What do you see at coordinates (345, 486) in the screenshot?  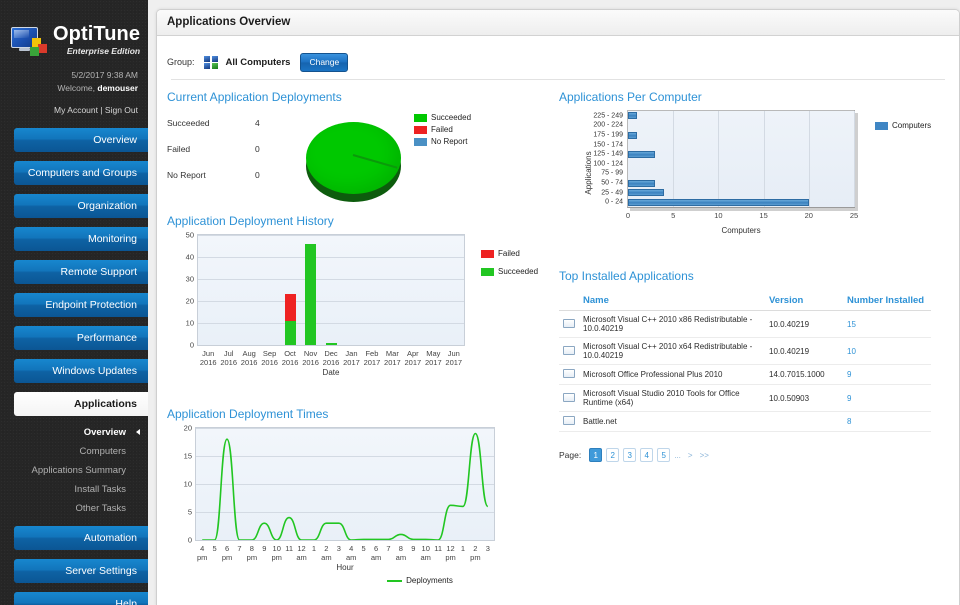 I see `deployments-line` at bounding box center [345, 486].